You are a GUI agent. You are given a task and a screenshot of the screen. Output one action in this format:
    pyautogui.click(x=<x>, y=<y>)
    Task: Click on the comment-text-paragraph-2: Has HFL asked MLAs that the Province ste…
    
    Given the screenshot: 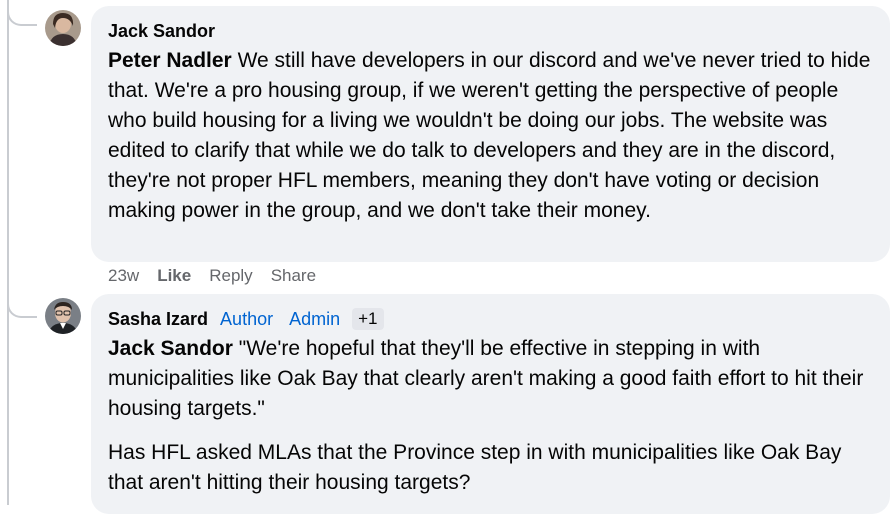 What is the action you would take?
    pyautogui.click(x=475, y=467)
    